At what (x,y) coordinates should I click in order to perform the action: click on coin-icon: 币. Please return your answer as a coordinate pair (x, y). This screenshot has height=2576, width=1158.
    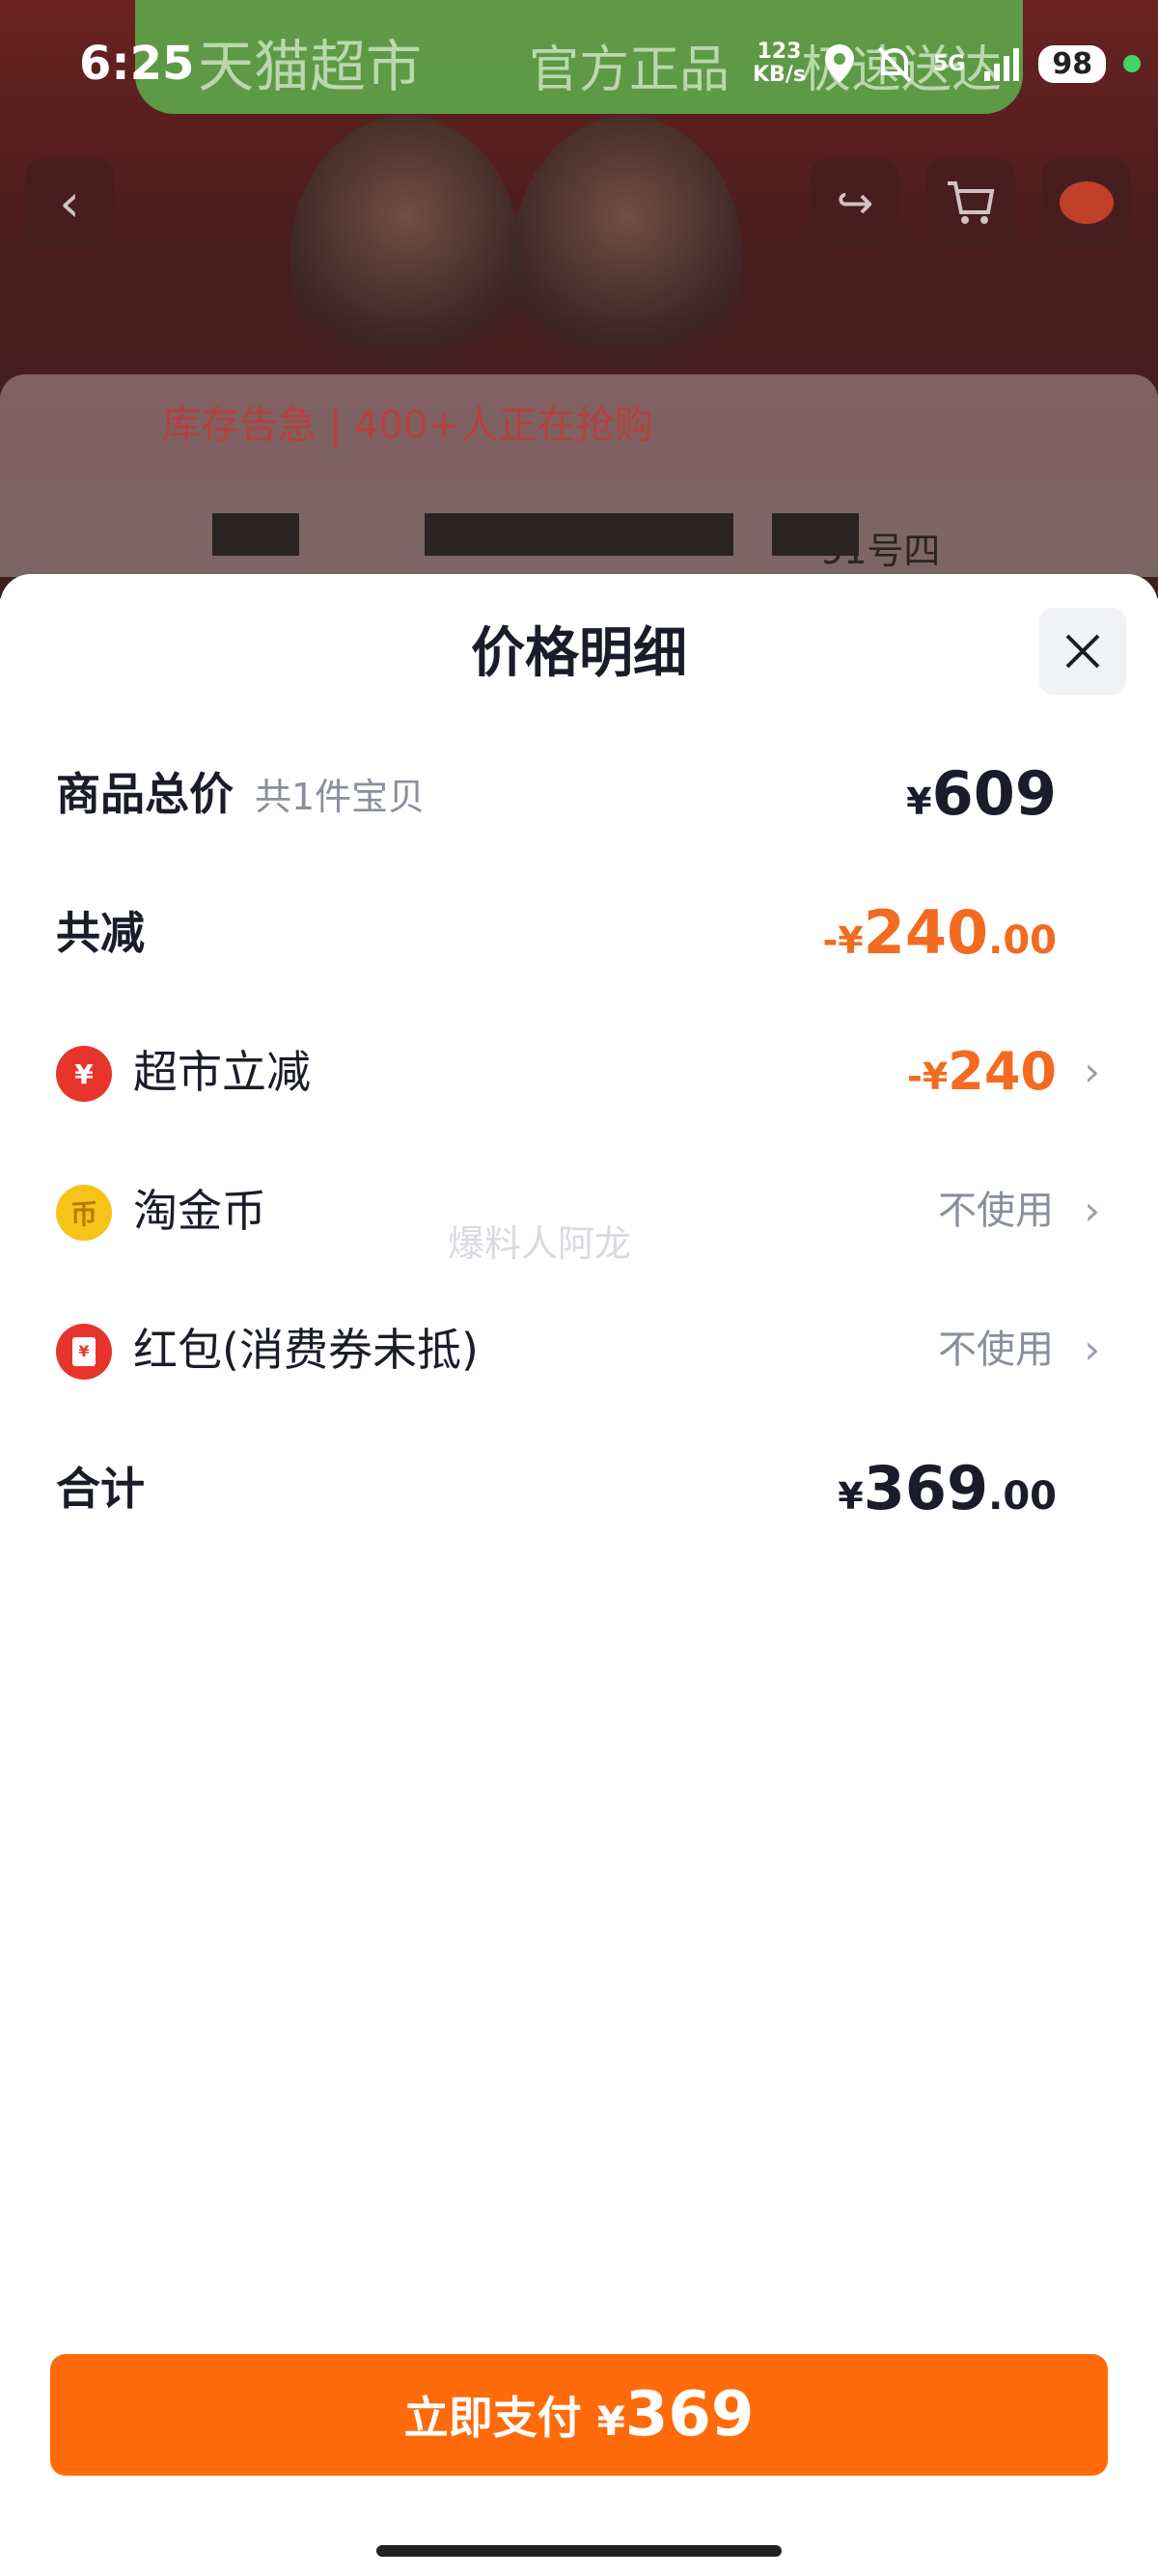
    Looking at the image, I should click on (84, 1213).